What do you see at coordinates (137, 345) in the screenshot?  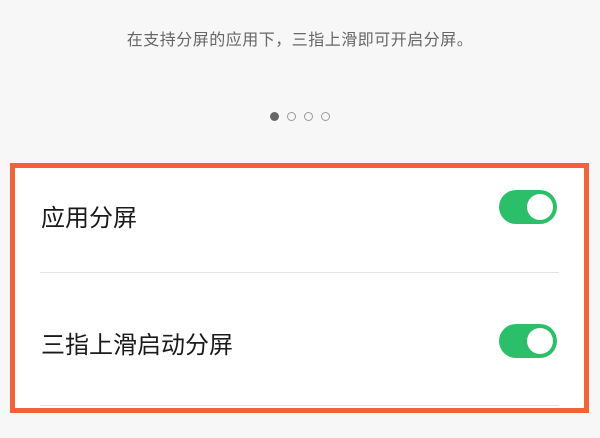 I see `setting-label-three-finger: 三指上滑启动分屏` at bounding box center [137, 345].